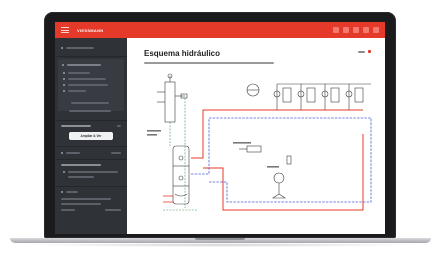 This screenshot has height=253, width=441. I want to click on view-label, so click(361, 51).